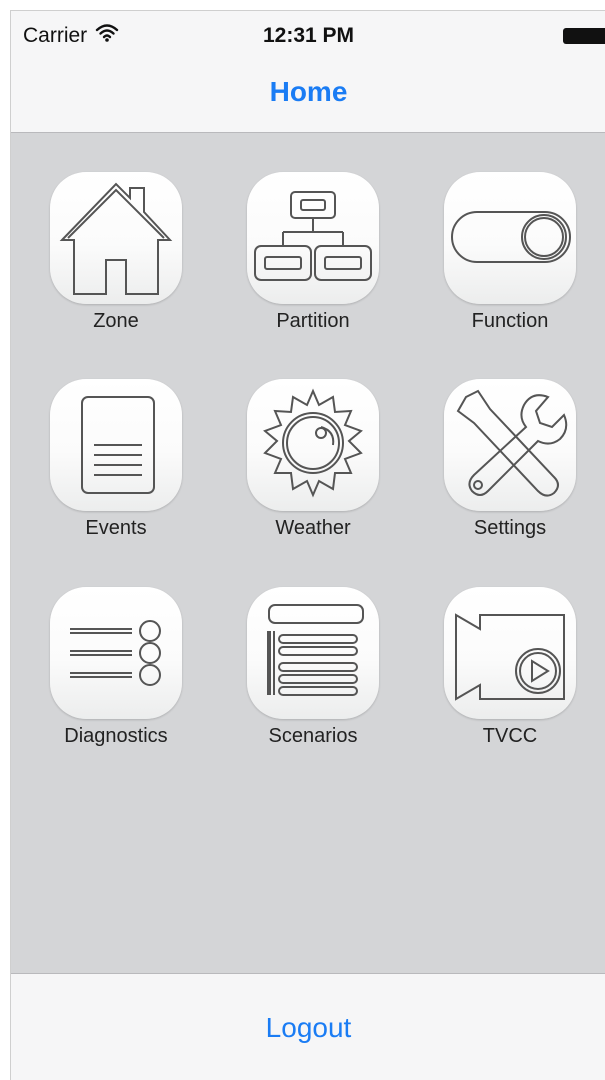 The width and height of the screenshot is (605, 1080). Describe the element at coordinates (116, 736) in the screenshot. I see `tile-label: Diagnostics` at that location.